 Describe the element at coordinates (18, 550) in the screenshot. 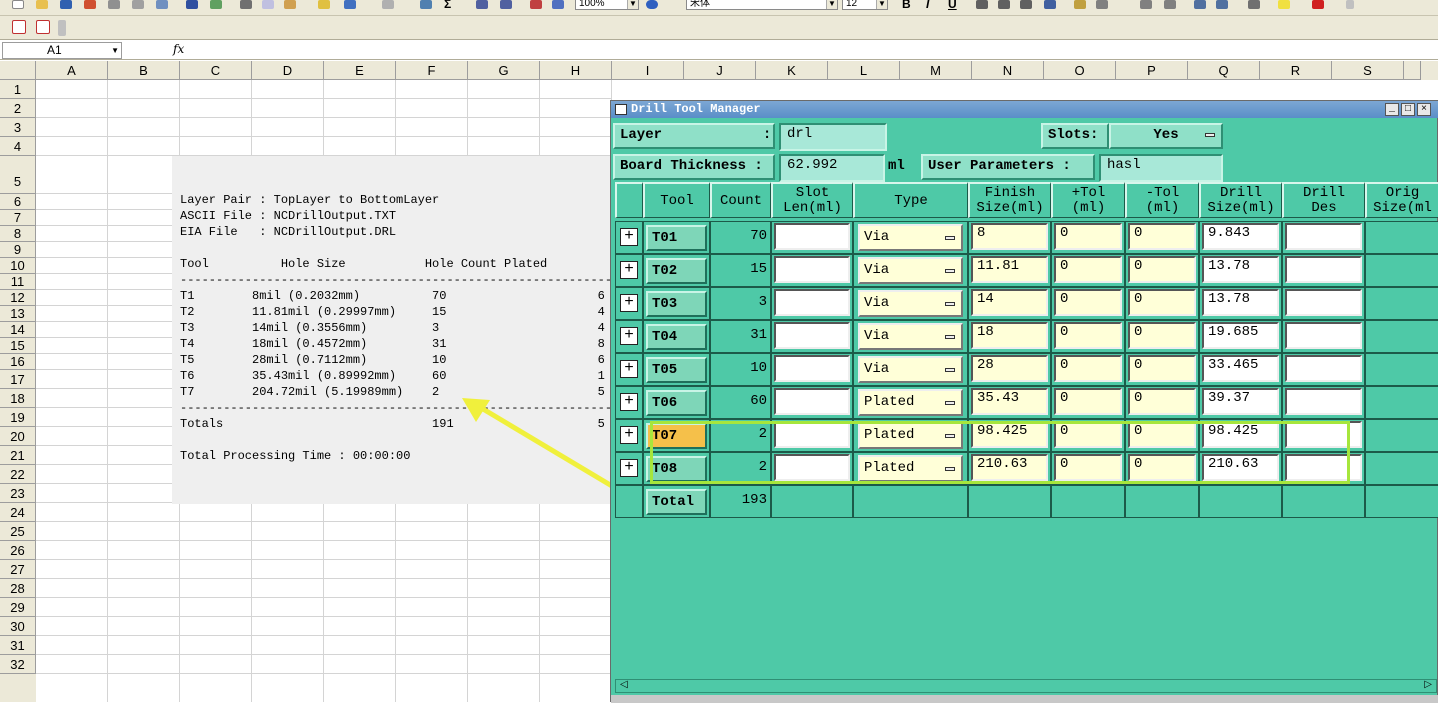

I see `row-header-26: 26` at that location.